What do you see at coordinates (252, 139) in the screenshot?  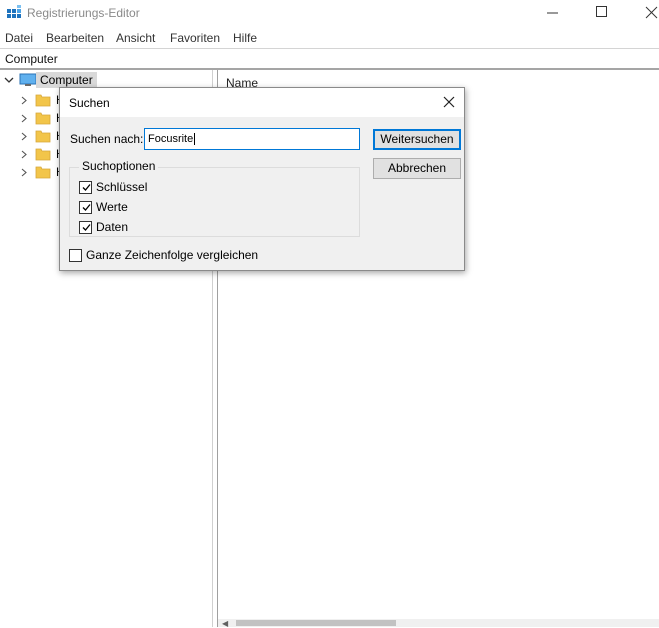 I see `find-input: Focusrite` at bounding box center [252, 139].